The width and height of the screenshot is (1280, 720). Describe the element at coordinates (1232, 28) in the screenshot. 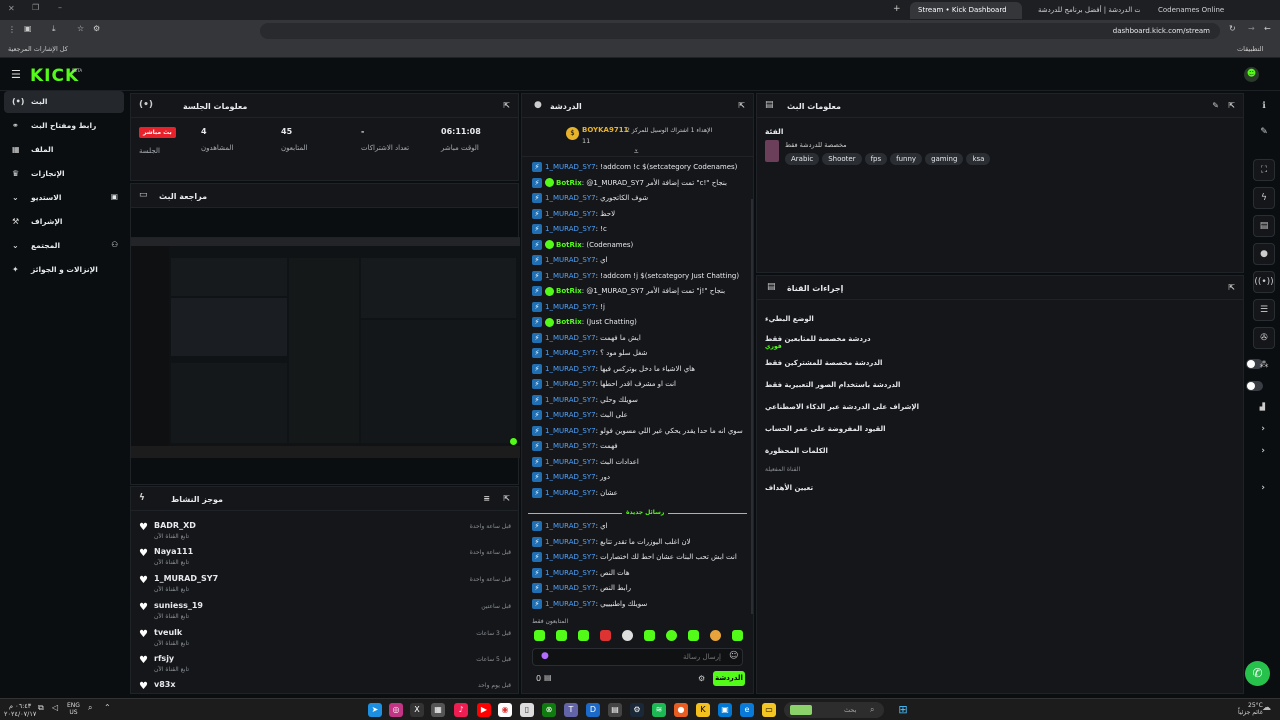

I see `reload-icon: ↻` at that location.